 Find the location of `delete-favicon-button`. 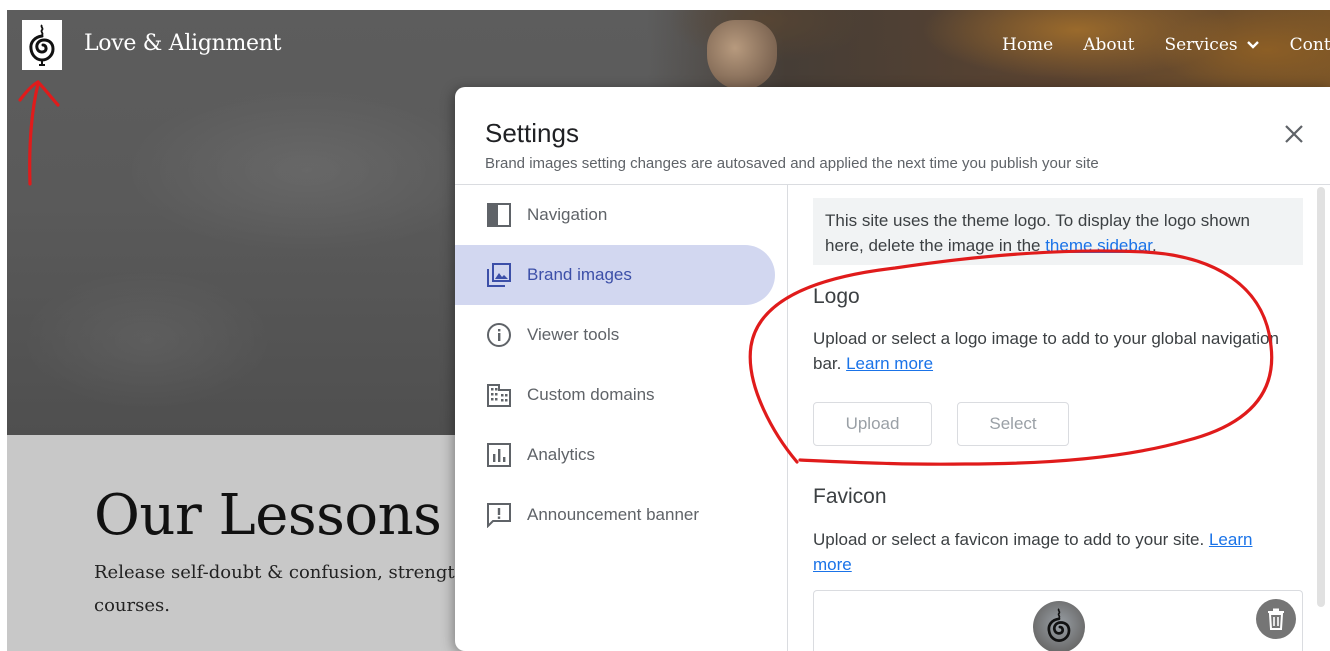

delete-favicon-button is located at coordinates (1276, 619).